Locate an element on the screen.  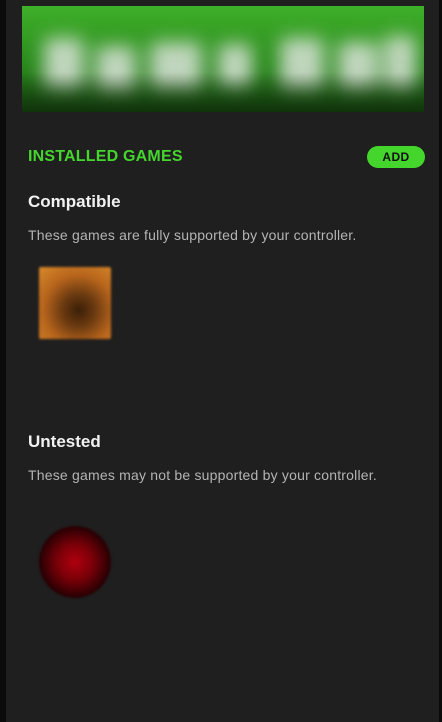
installed-games-title: INSTALLED GAMES is located at coordinates (105, 156).